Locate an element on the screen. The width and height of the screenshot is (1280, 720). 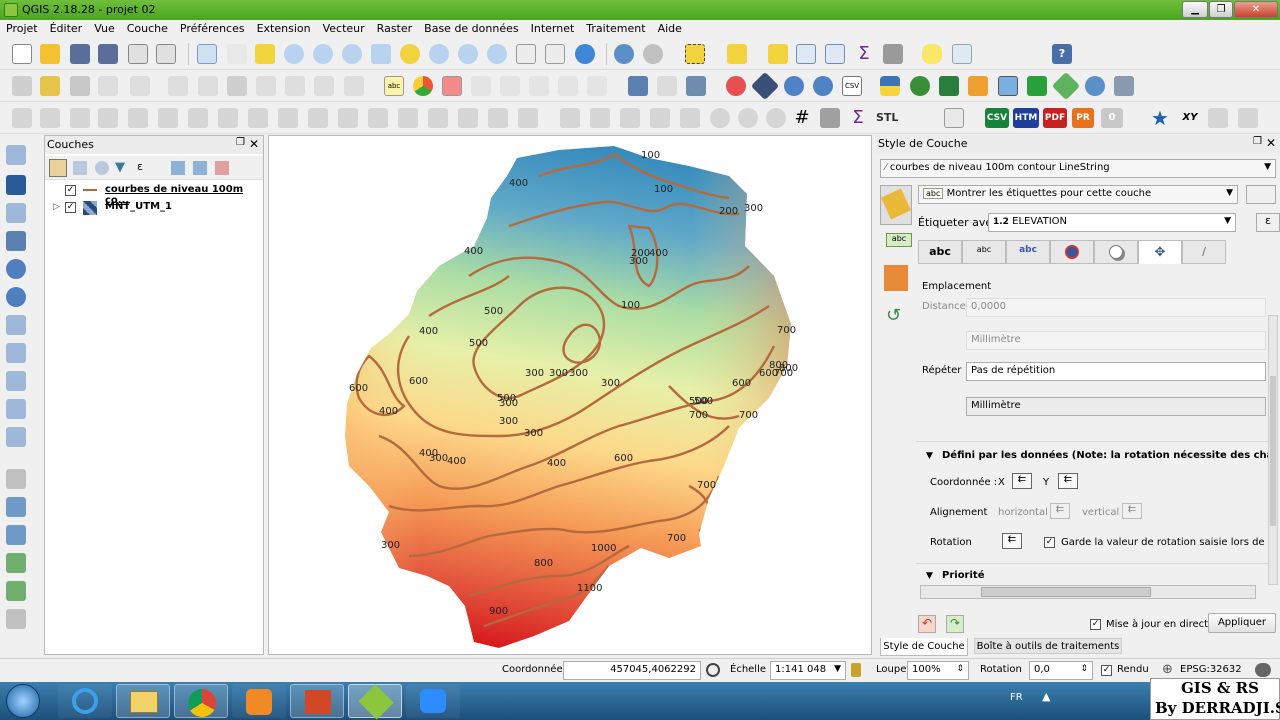
scrollbar-thumb is located at coordinates (1273, 451).